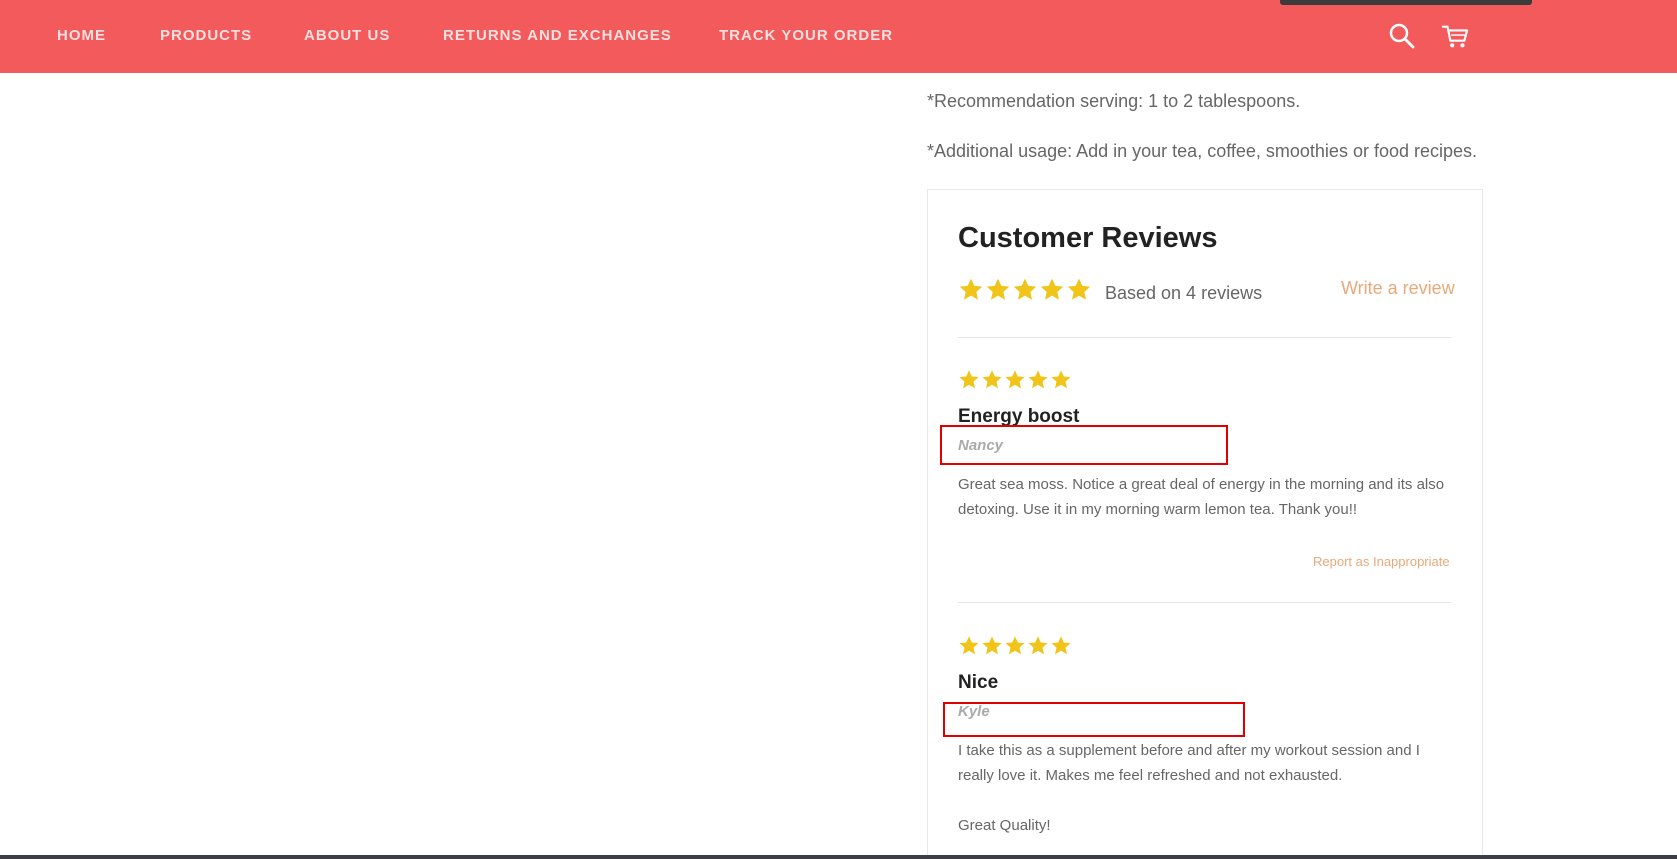 This screenshot has width=1677, height=859. Describe the element at coordinates (1381, 561) in the screenshot. I see `report-inappropriate-link: Report as Inappropriate` at that location.